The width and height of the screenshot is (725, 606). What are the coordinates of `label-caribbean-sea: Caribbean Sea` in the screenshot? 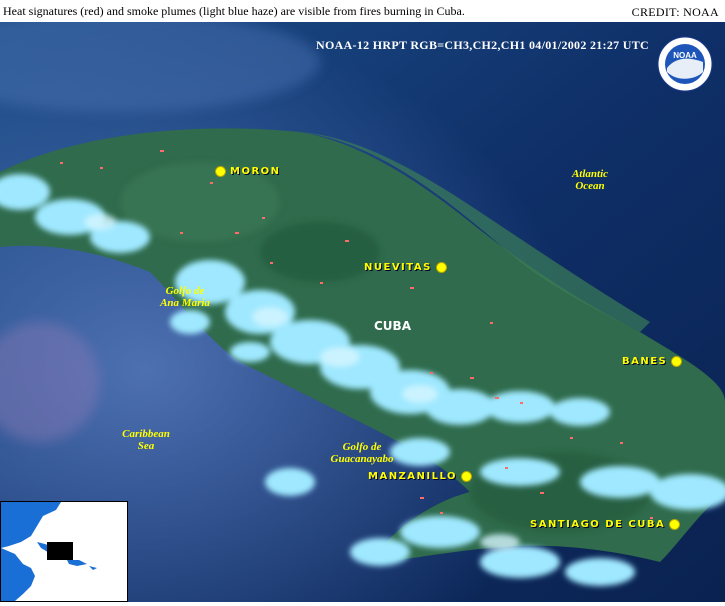 It's located at (146, 440).